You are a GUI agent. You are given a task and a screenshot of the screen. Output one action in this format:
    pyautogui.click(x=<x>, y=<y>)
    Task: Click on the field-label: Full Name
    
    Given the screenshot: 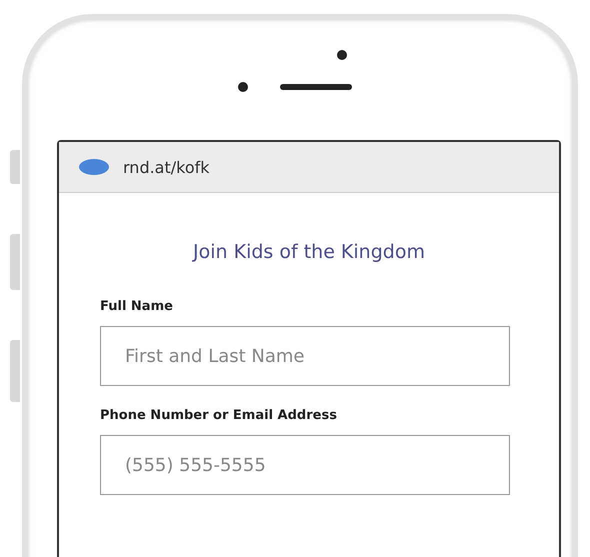 What is the action you would take?
    pyautogui.click(x=137, y=306)
    